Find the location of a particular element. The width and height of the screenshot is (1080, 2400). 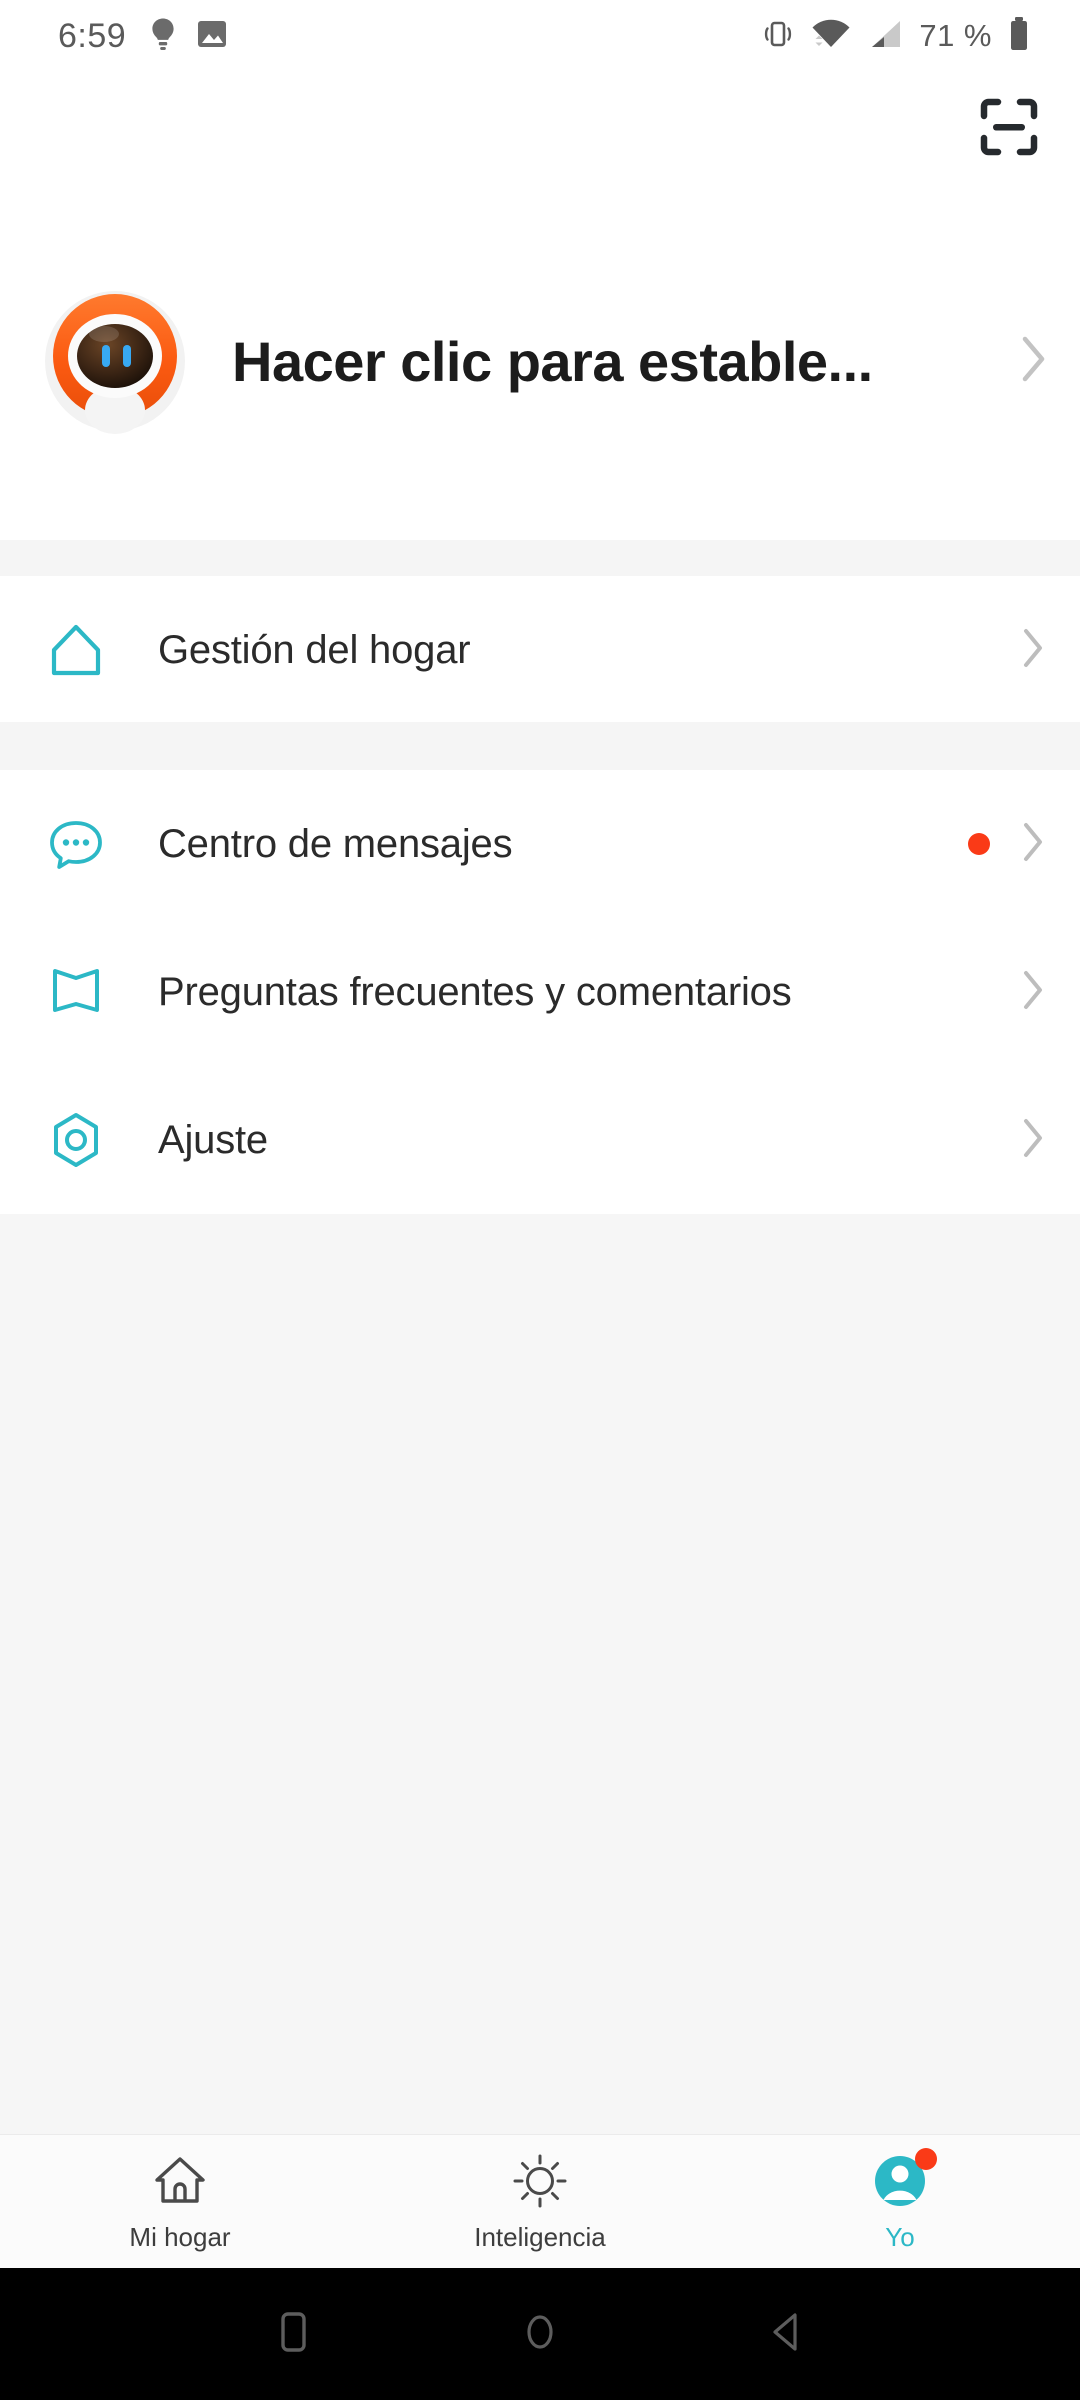

status-left-icons is located at coordinates (188, 36).